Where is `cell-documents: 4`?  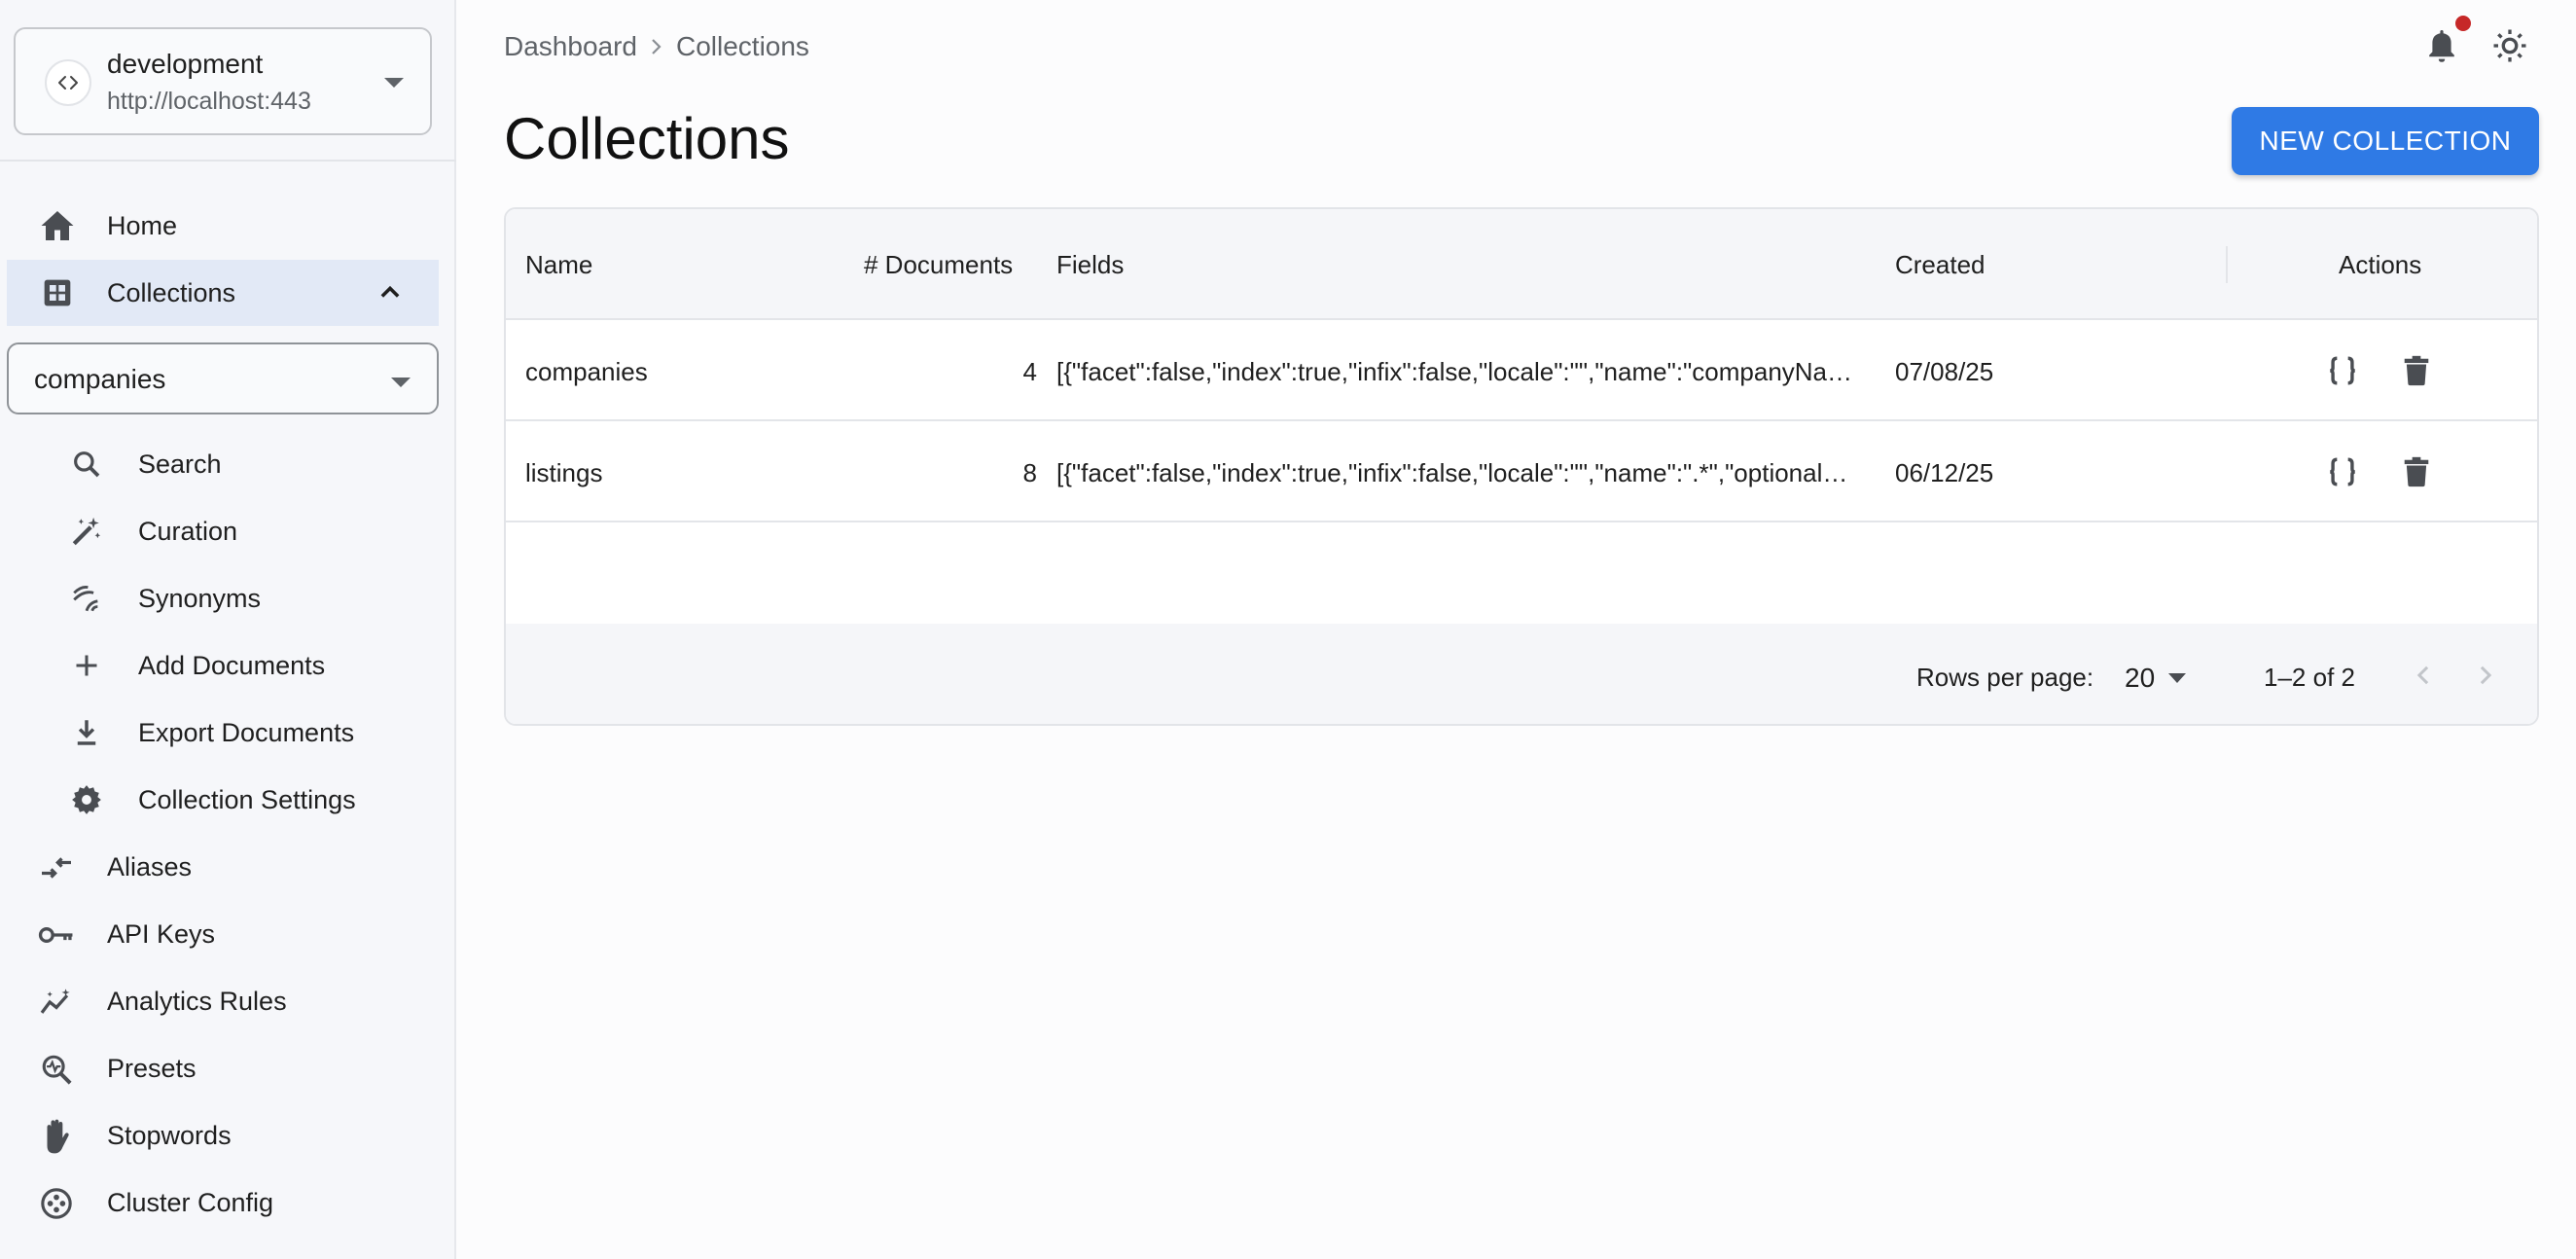
cell-documents: 4 is located at coordinates (1029, 371).